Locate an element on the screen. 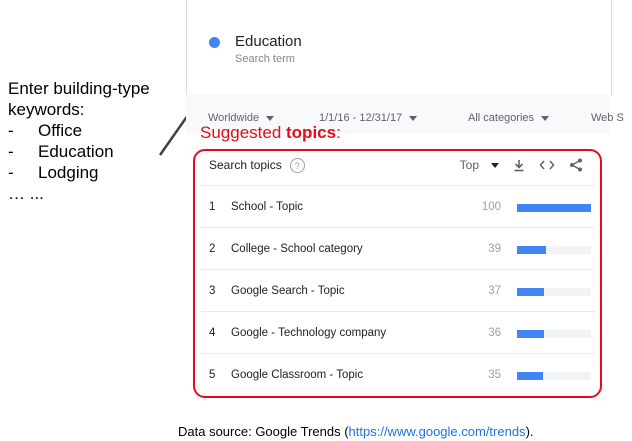  category-dropdown: All categories is located at coordinates (509, 118).